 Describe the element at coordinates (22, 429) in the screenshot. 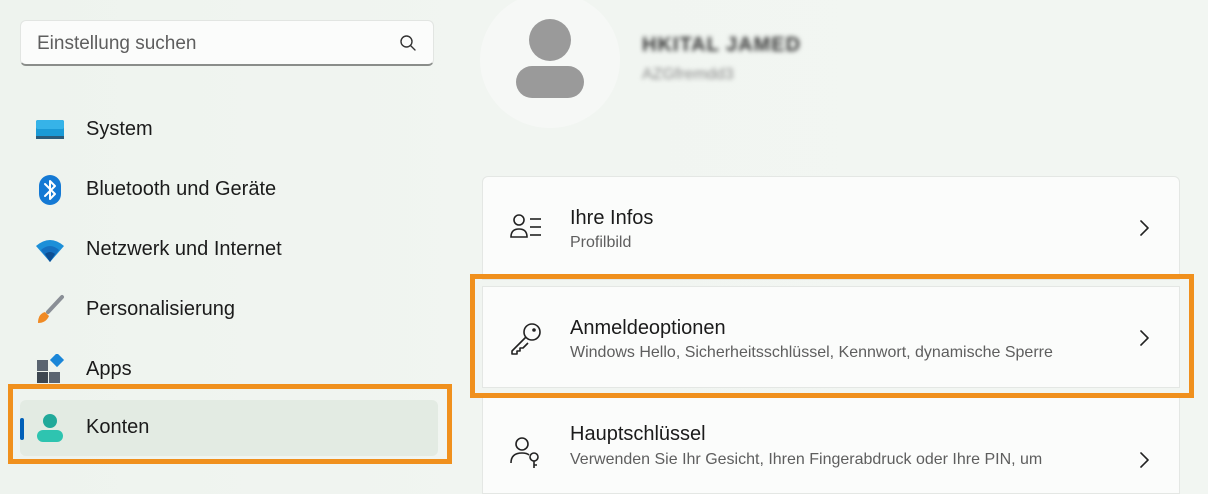

I see `active-indicator` at that location.